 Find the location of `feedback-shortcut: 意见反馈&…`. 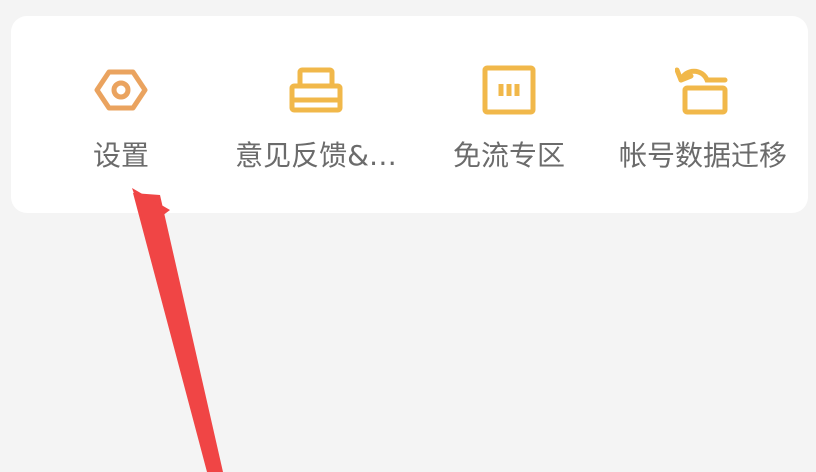

feedback-shortcut: 意见反馈&… is located at coordinates (316, 114).